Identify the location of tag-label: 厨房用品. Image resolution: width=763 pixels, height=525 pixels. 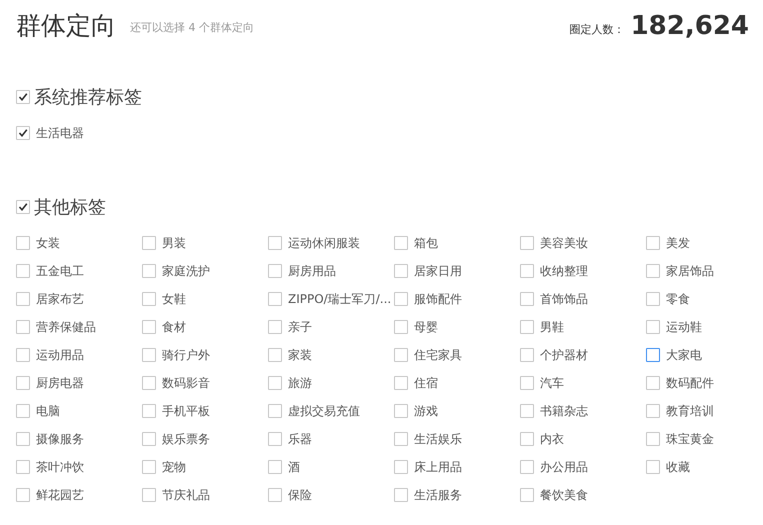
(312, 271).